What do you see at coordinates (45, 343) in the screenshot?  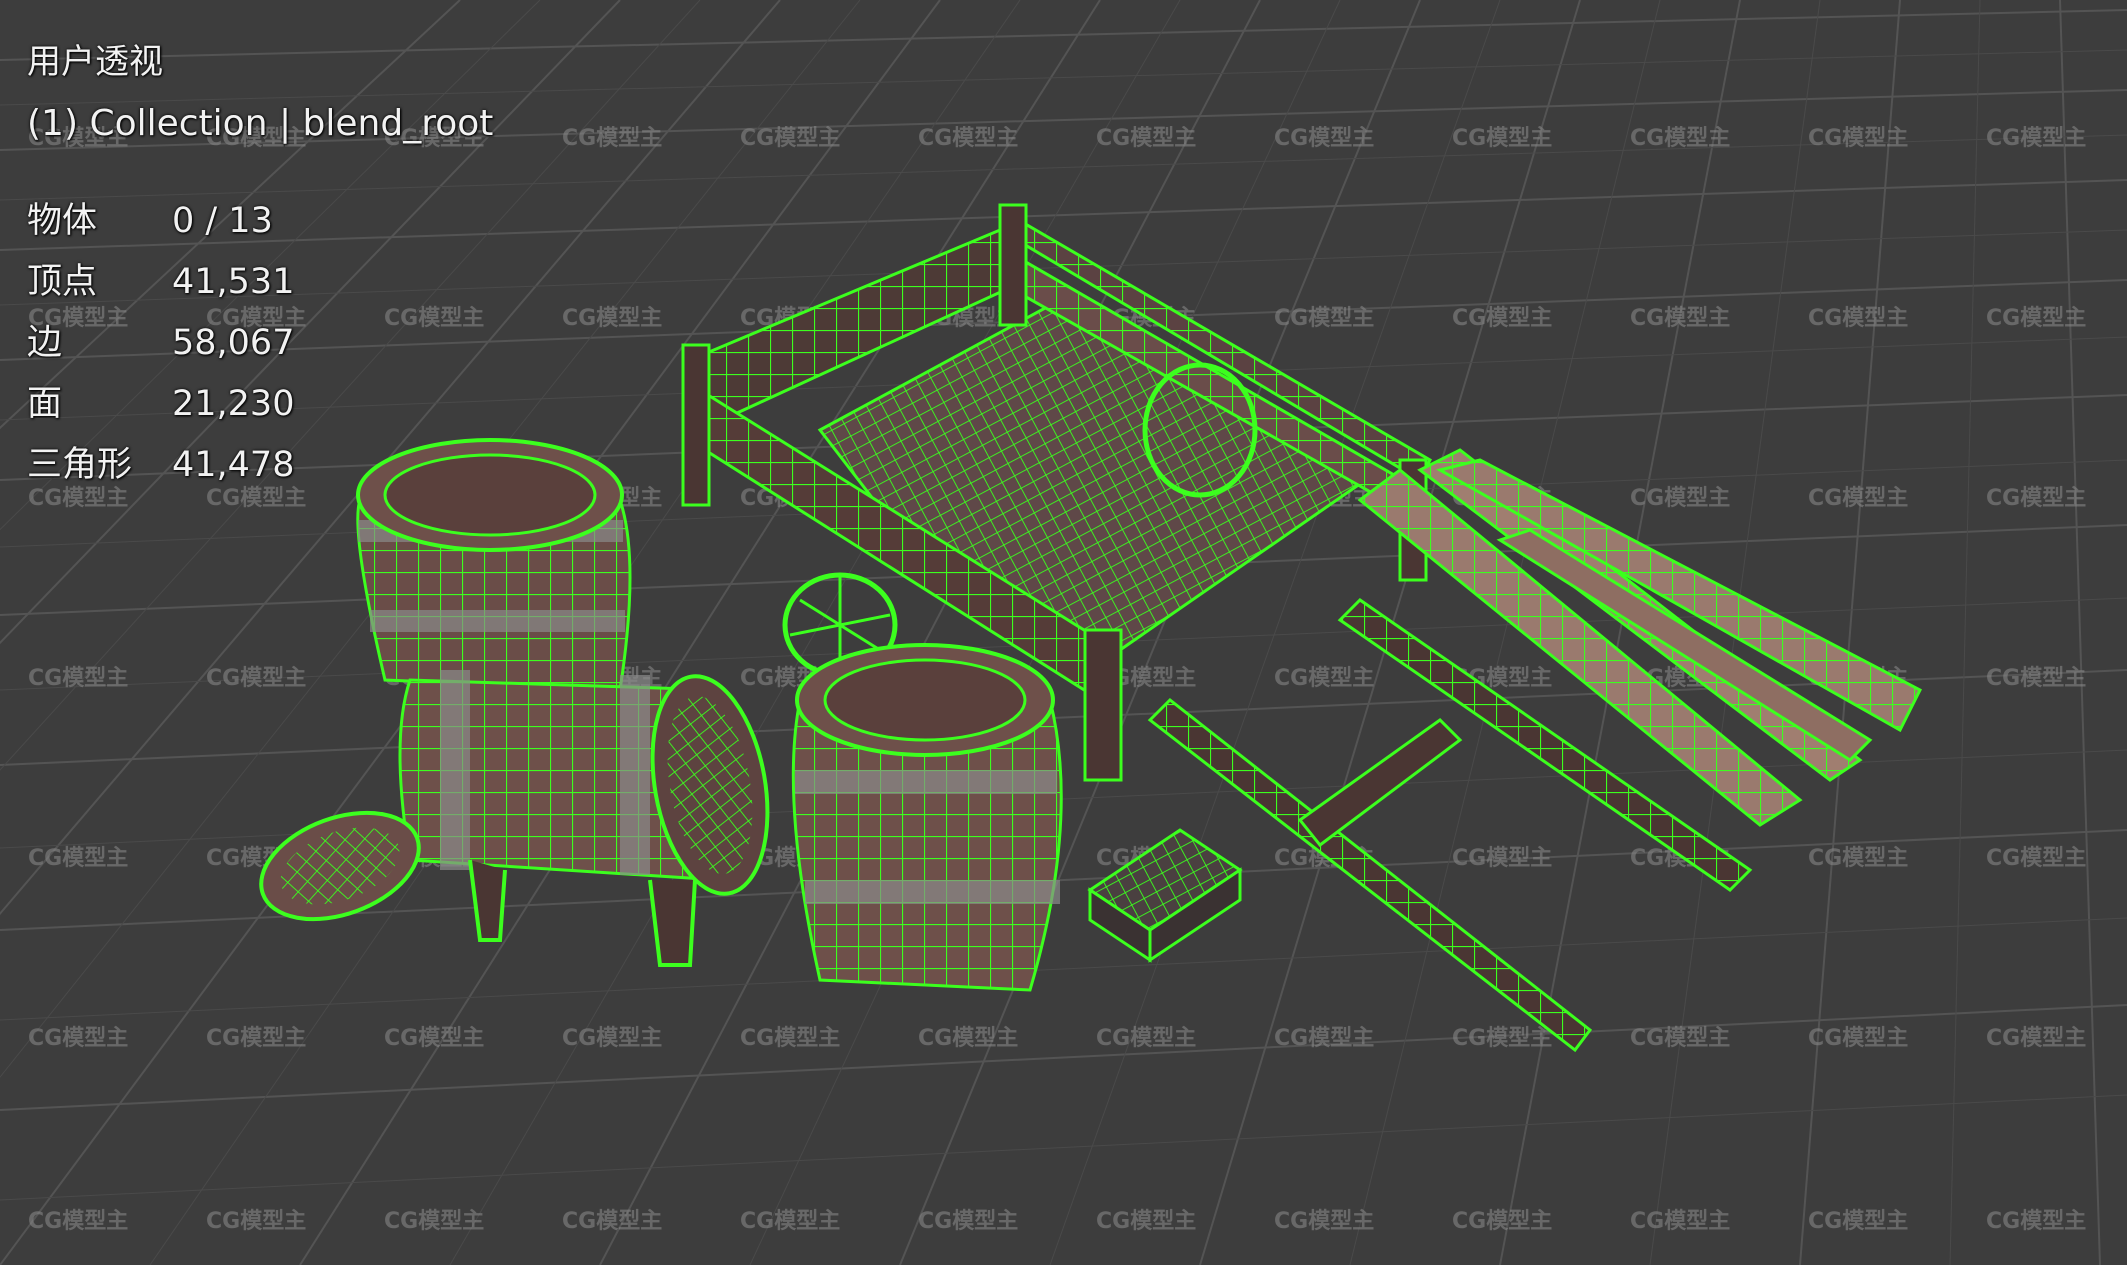 I see `stat-label: 边` at bounding box center [45, 343].